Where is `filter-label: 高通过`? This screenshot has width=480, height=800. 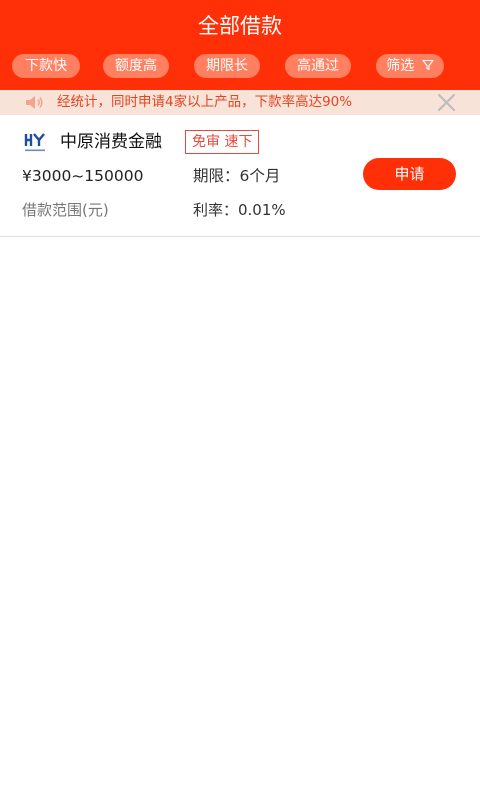 filter-label: 高通过 is located at coordinates (318, 66).